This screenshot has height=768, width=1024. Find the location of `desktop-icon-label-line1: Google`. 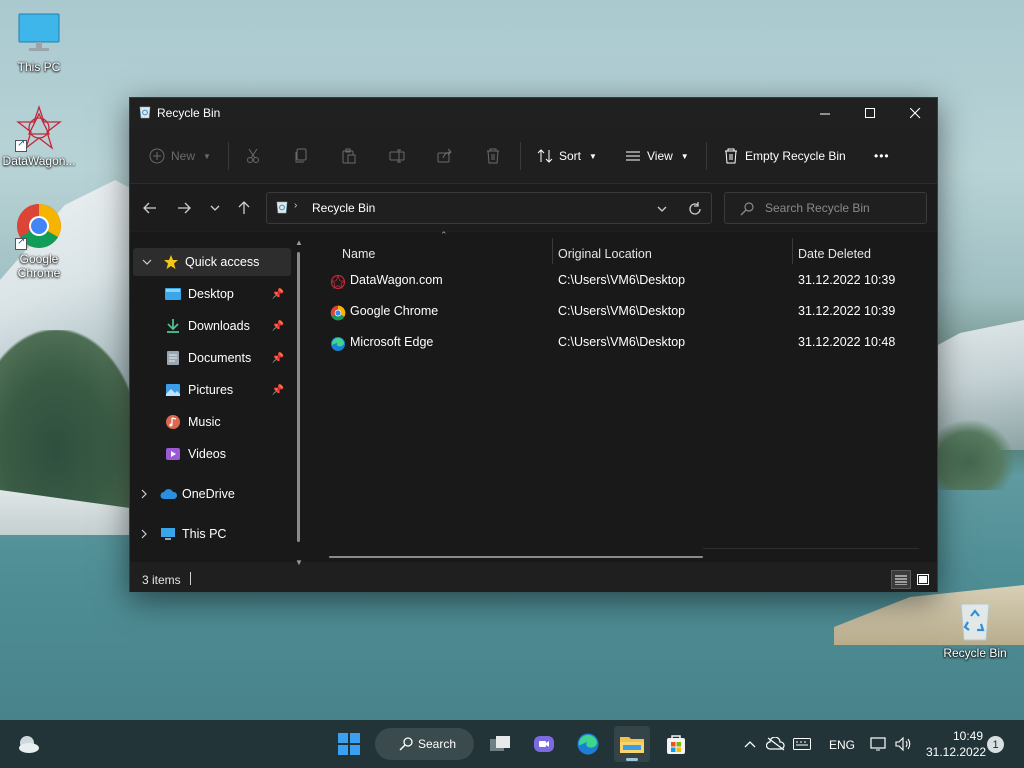

desktop-icon-label-line1: Google is located at coordinates (39, 259).